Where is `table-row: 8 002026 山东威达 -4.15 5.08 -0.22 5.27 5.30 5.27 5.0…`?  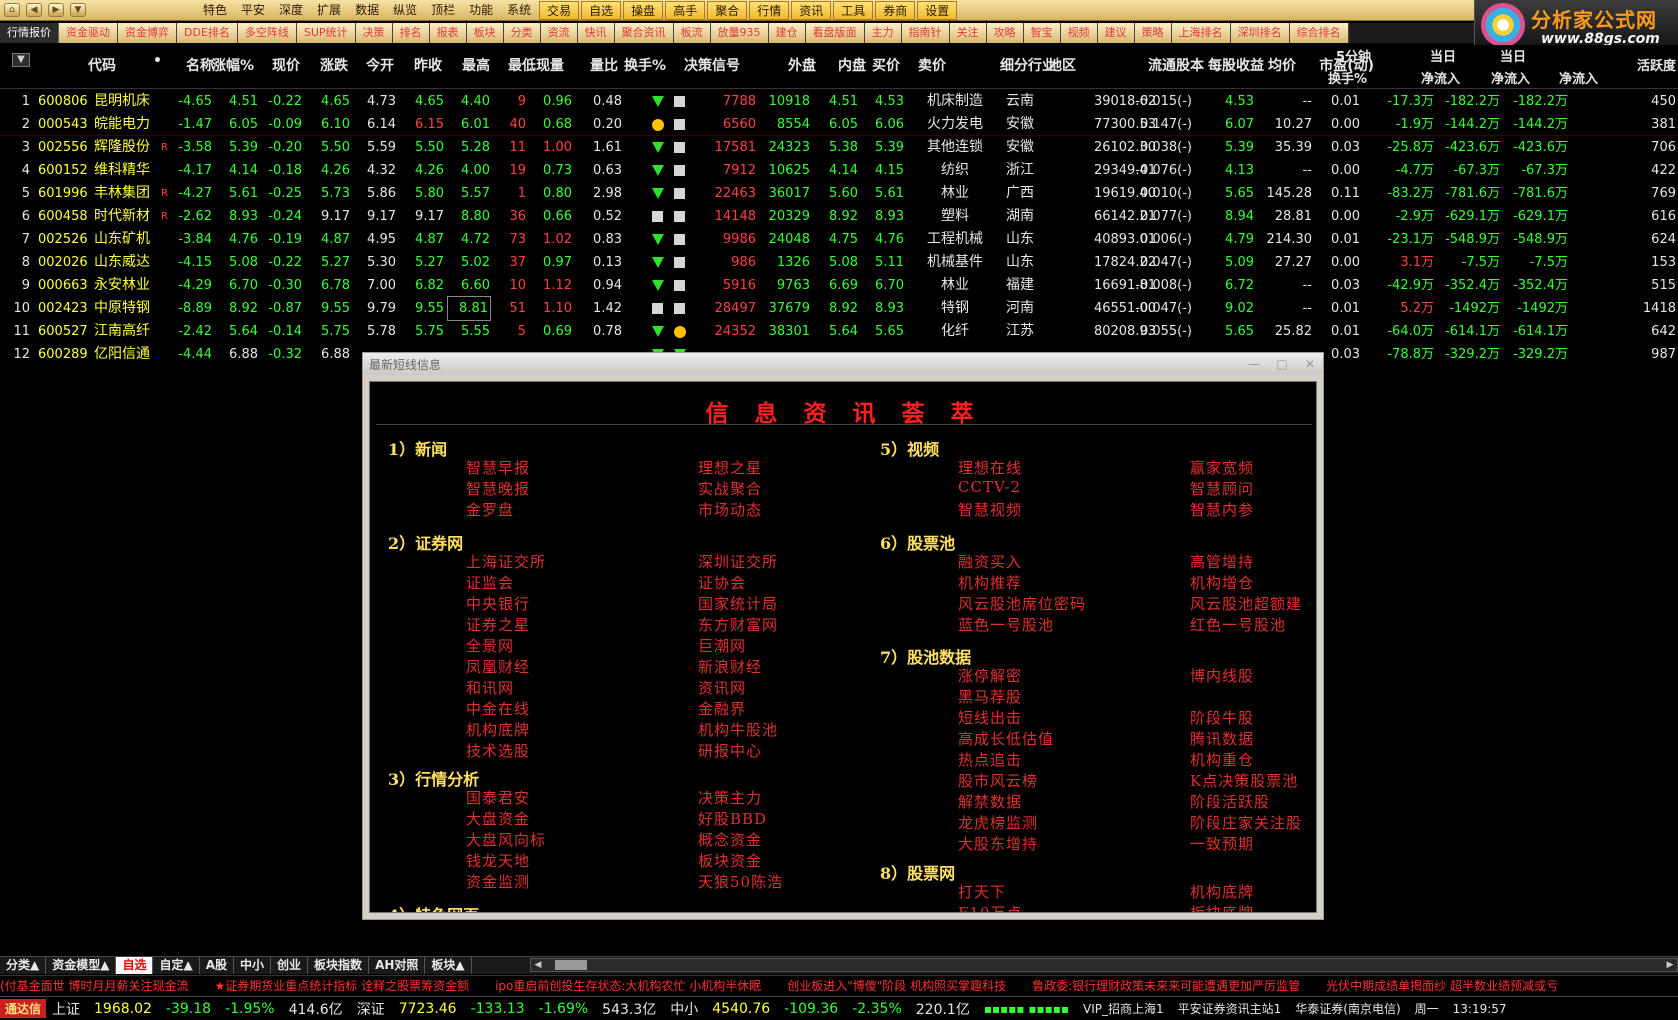 table-row: 8 002026 山东威达 -4.15 5.08 -0.22 5.27 5.30 5.27 5.0… is located at coordinates (839, 262).